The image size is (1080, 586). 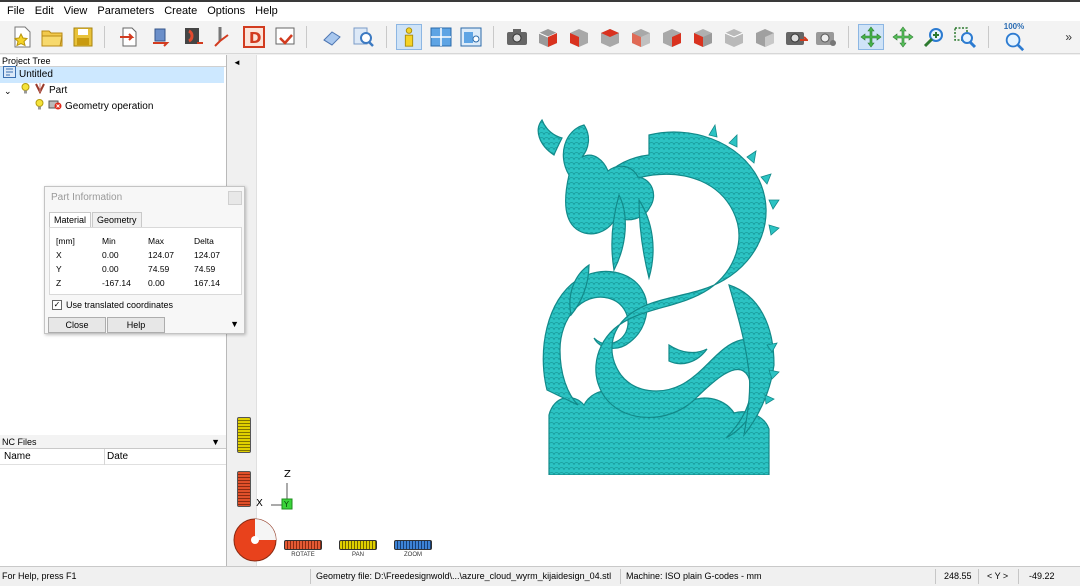 I want to click on view-right-icon, so click(x=672, y=37).